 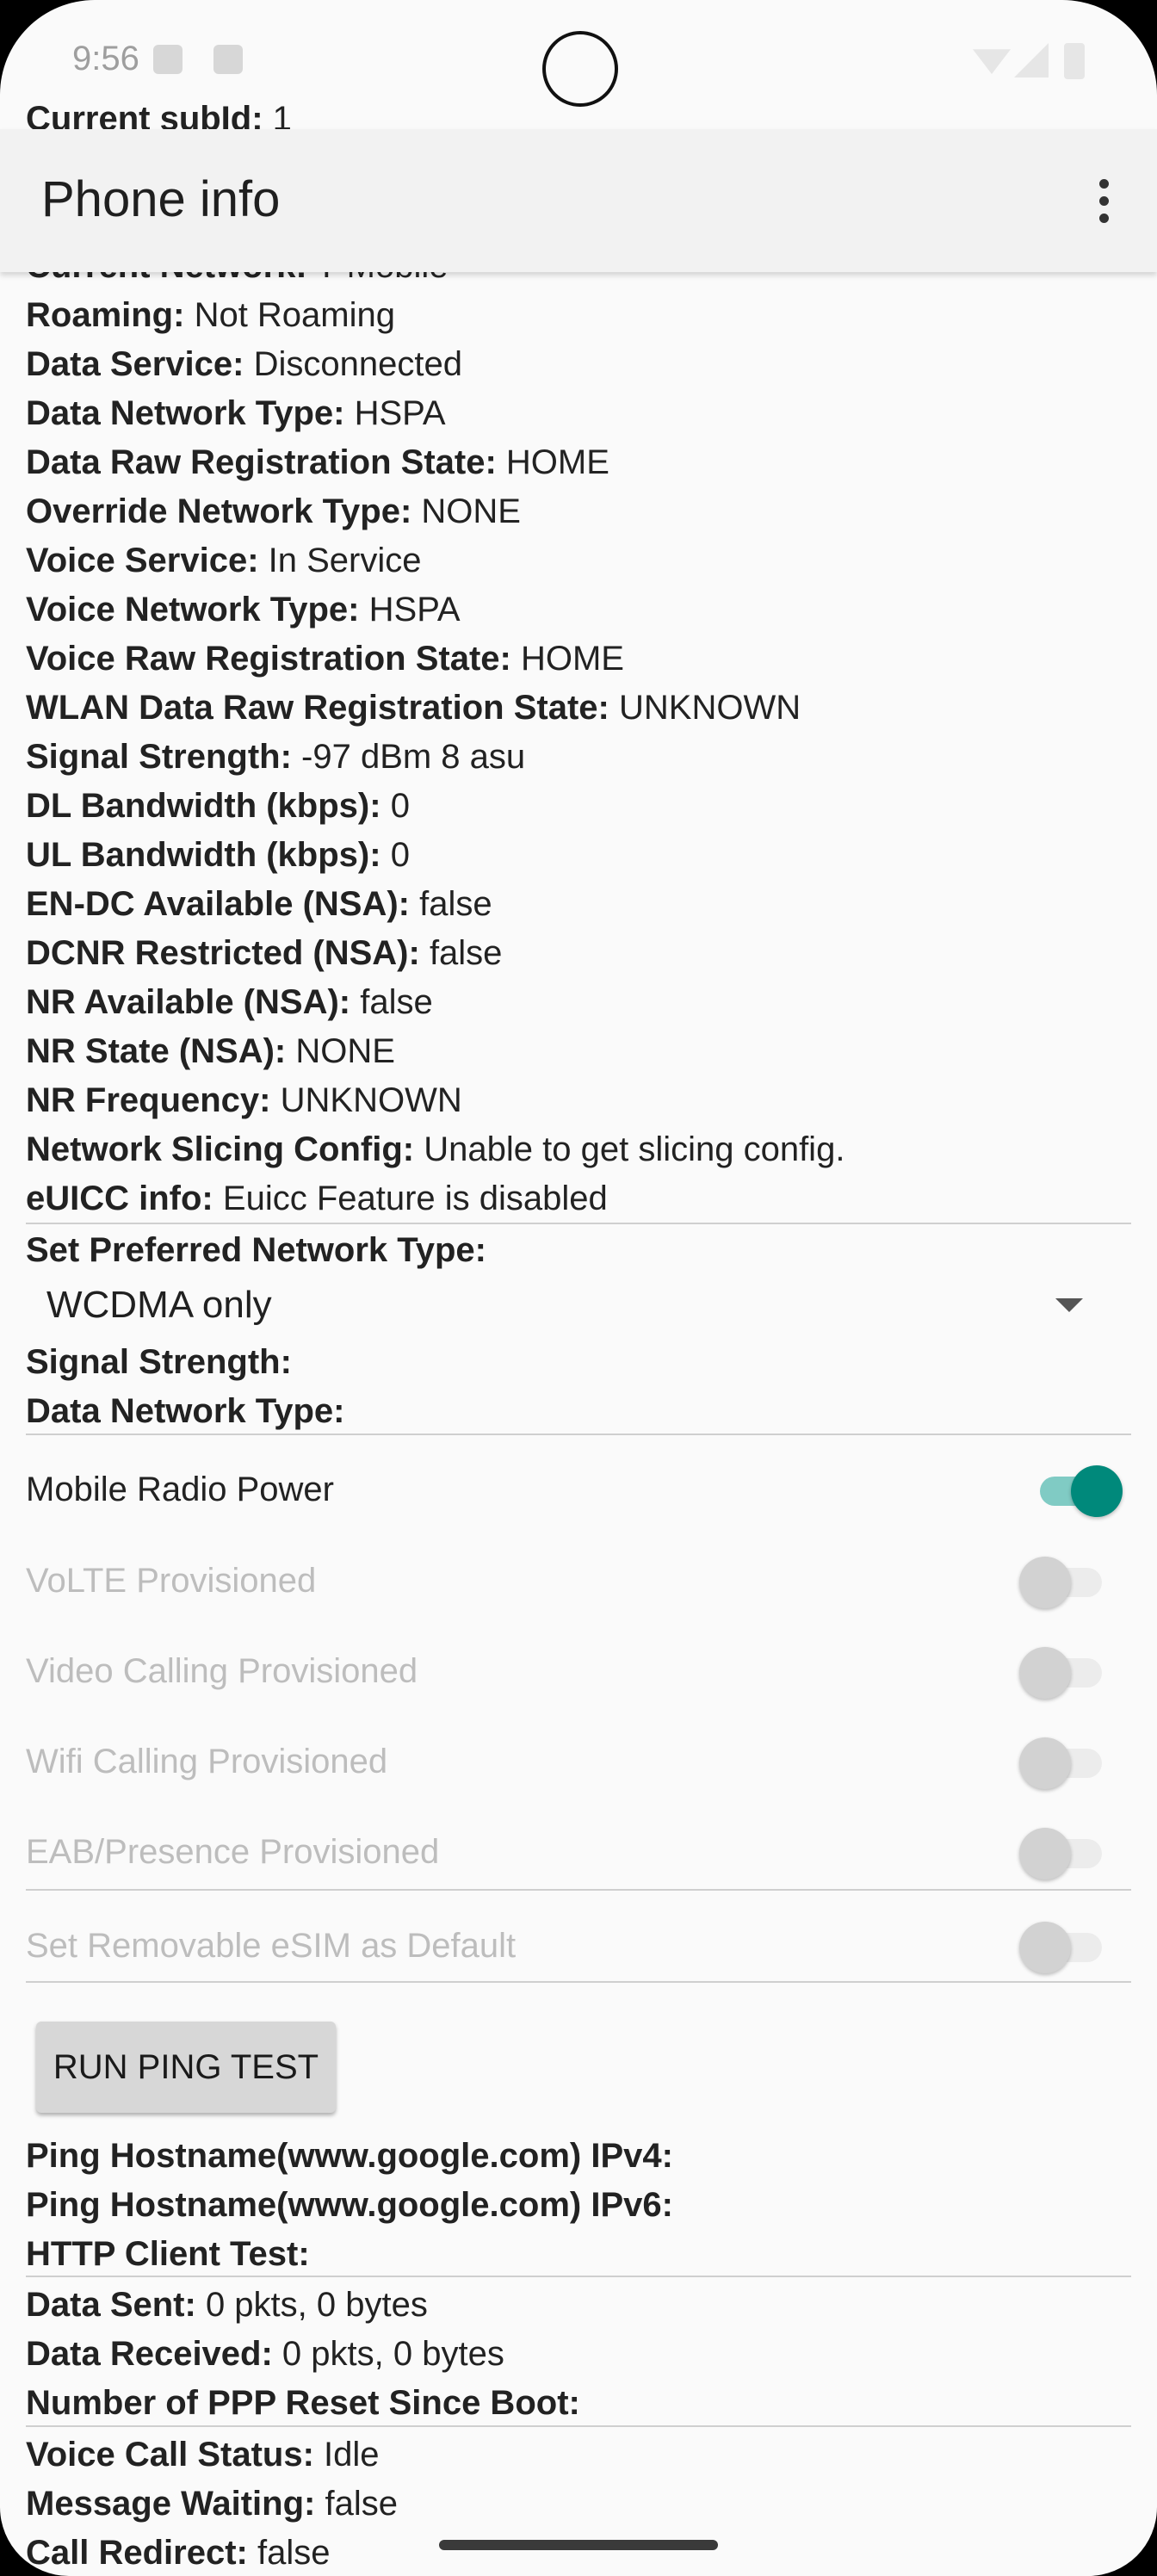 I want to click on more-vert-icon, so click(x=1104, y=201).